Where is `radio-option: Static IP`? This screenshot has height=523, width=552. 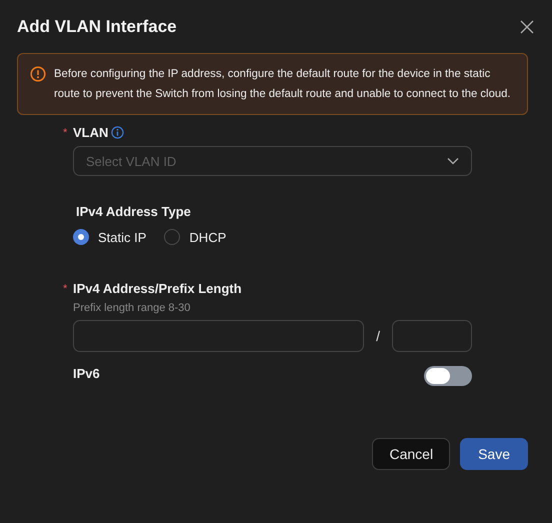
radio-option: Static IP is located at coordinates (109, 237).